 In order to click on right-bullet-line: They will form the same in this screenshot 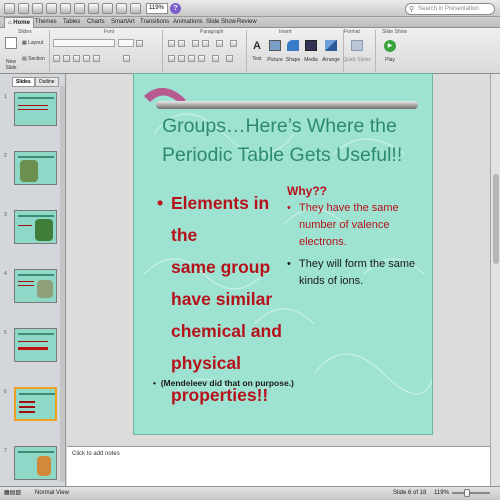, I will do `click(357, 264)`.